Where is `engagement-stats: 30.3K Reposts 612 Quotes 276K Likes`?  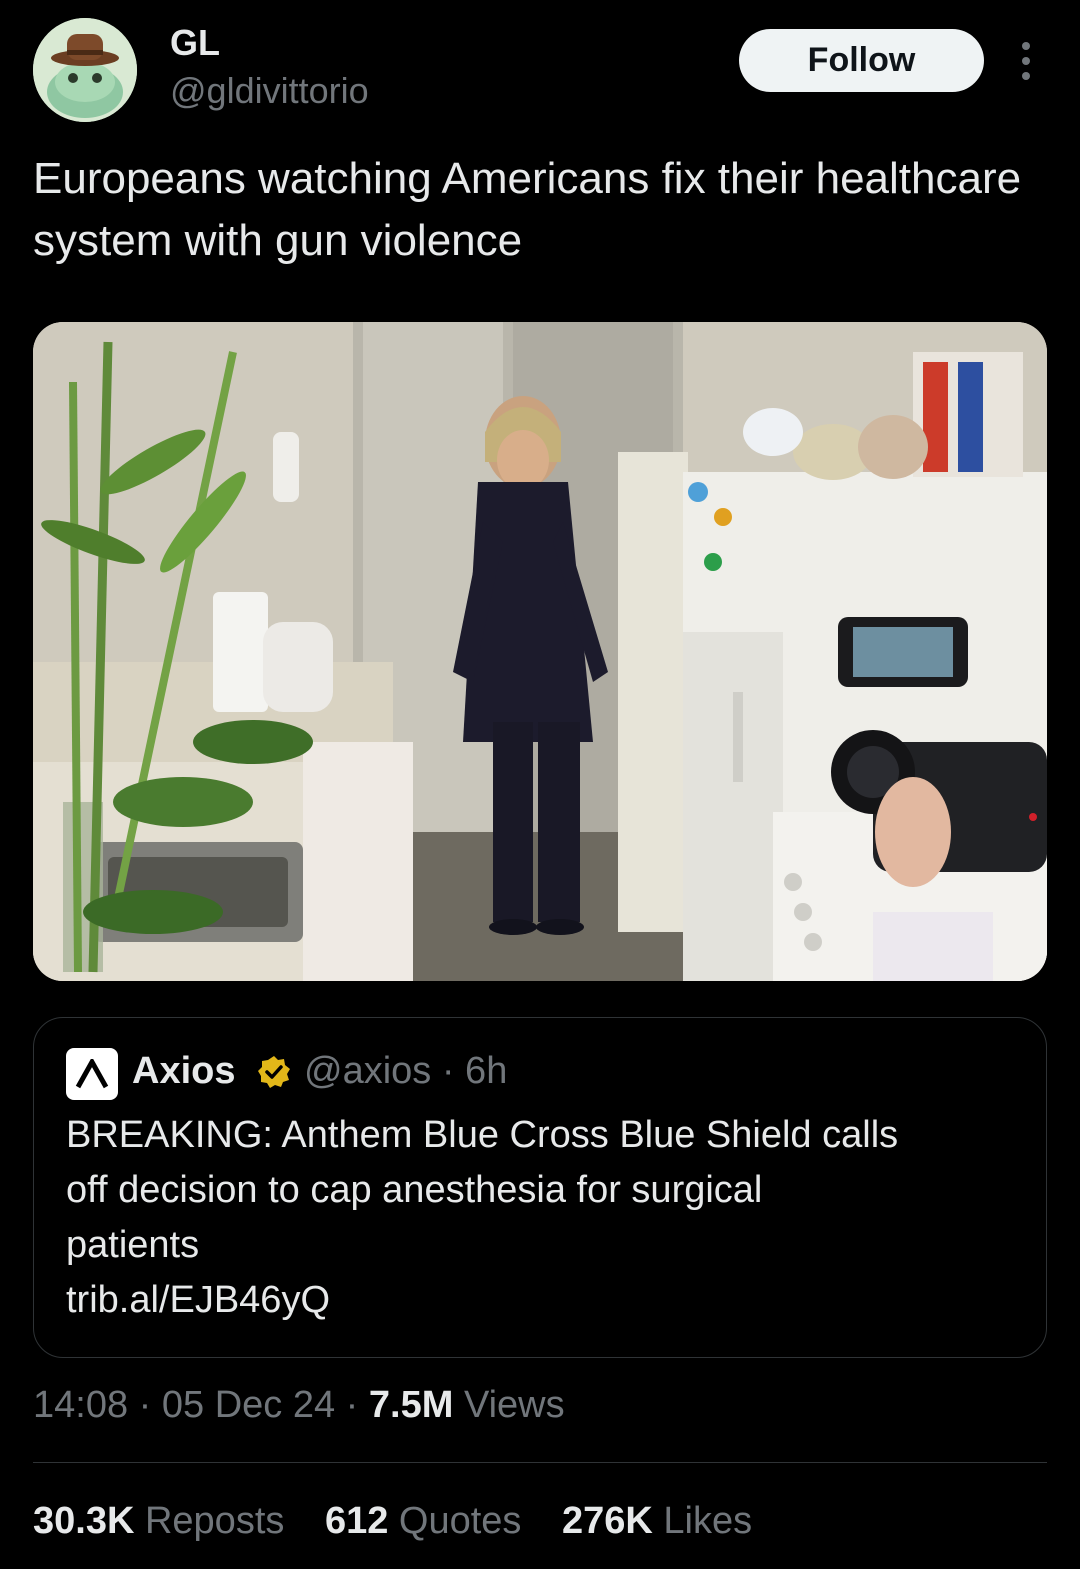
engagement-stats: 30.3K Reposts 612 Quotes 276K Likes is located at coordinates (407, 1521).